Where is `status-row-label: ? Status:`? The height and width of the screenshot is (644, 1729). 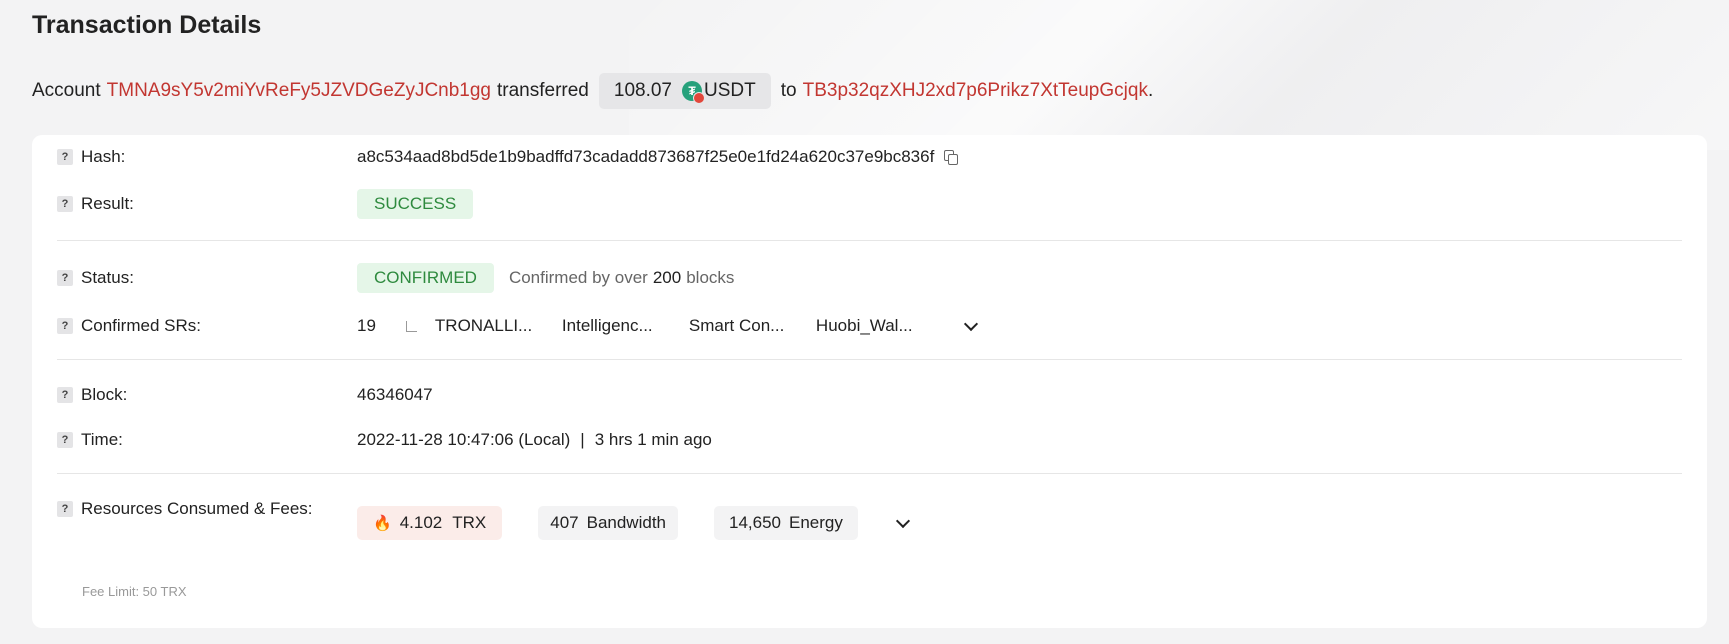 status-row-label: ? Status: is located at coordinates (95, 277).